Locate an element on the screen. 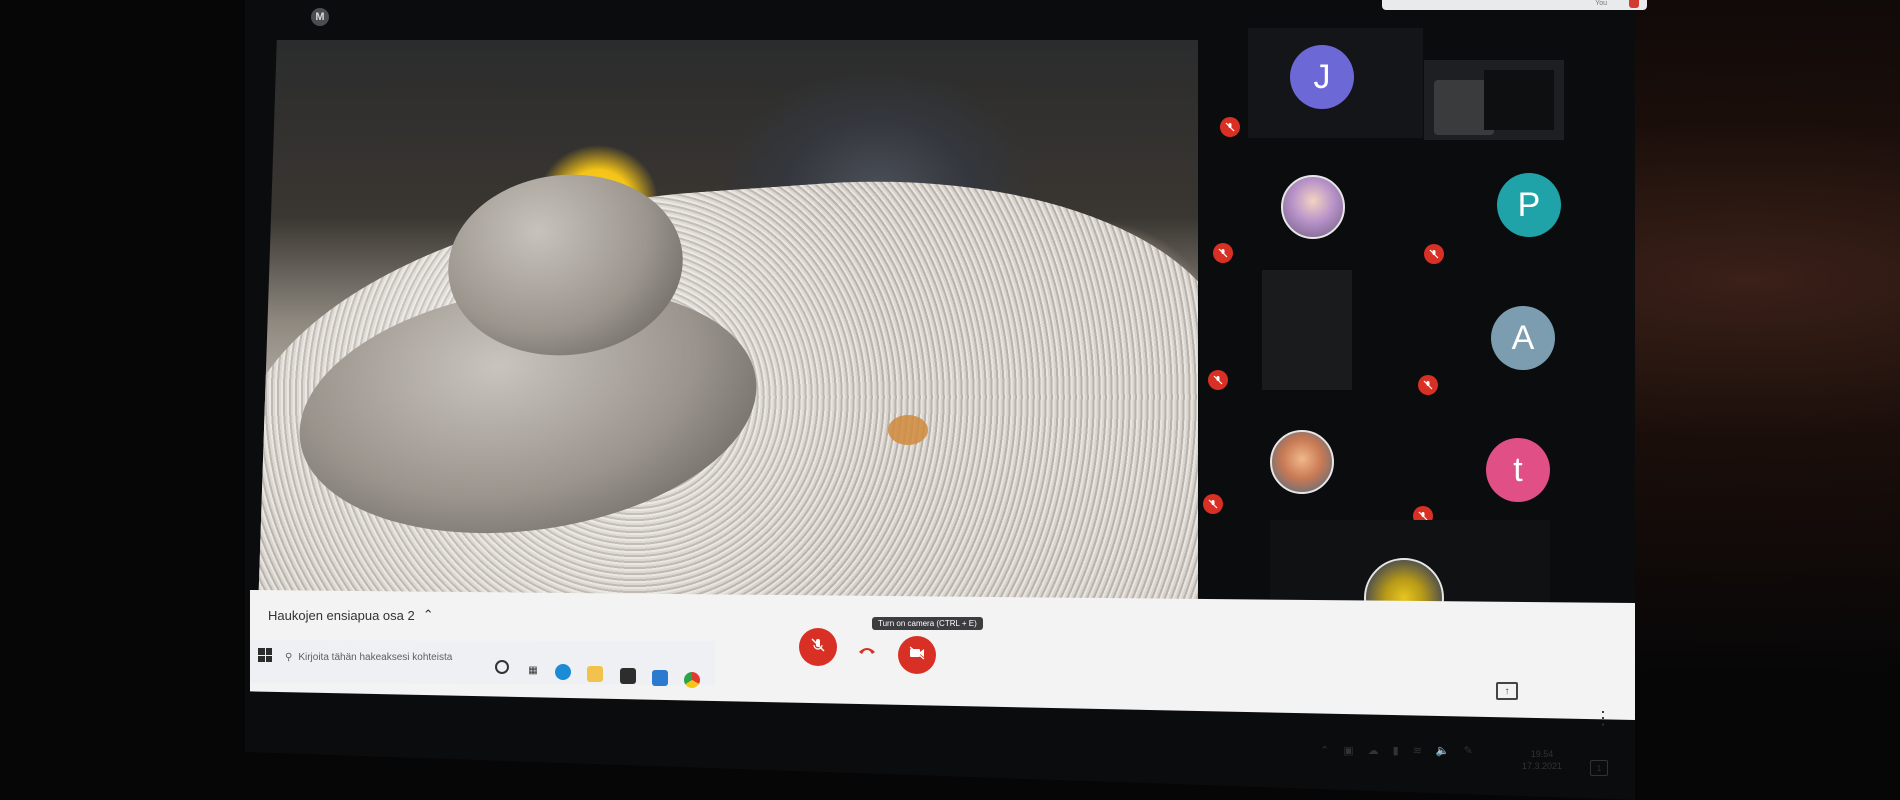  notification-count: 1 is located at coordinates (1599, 768).